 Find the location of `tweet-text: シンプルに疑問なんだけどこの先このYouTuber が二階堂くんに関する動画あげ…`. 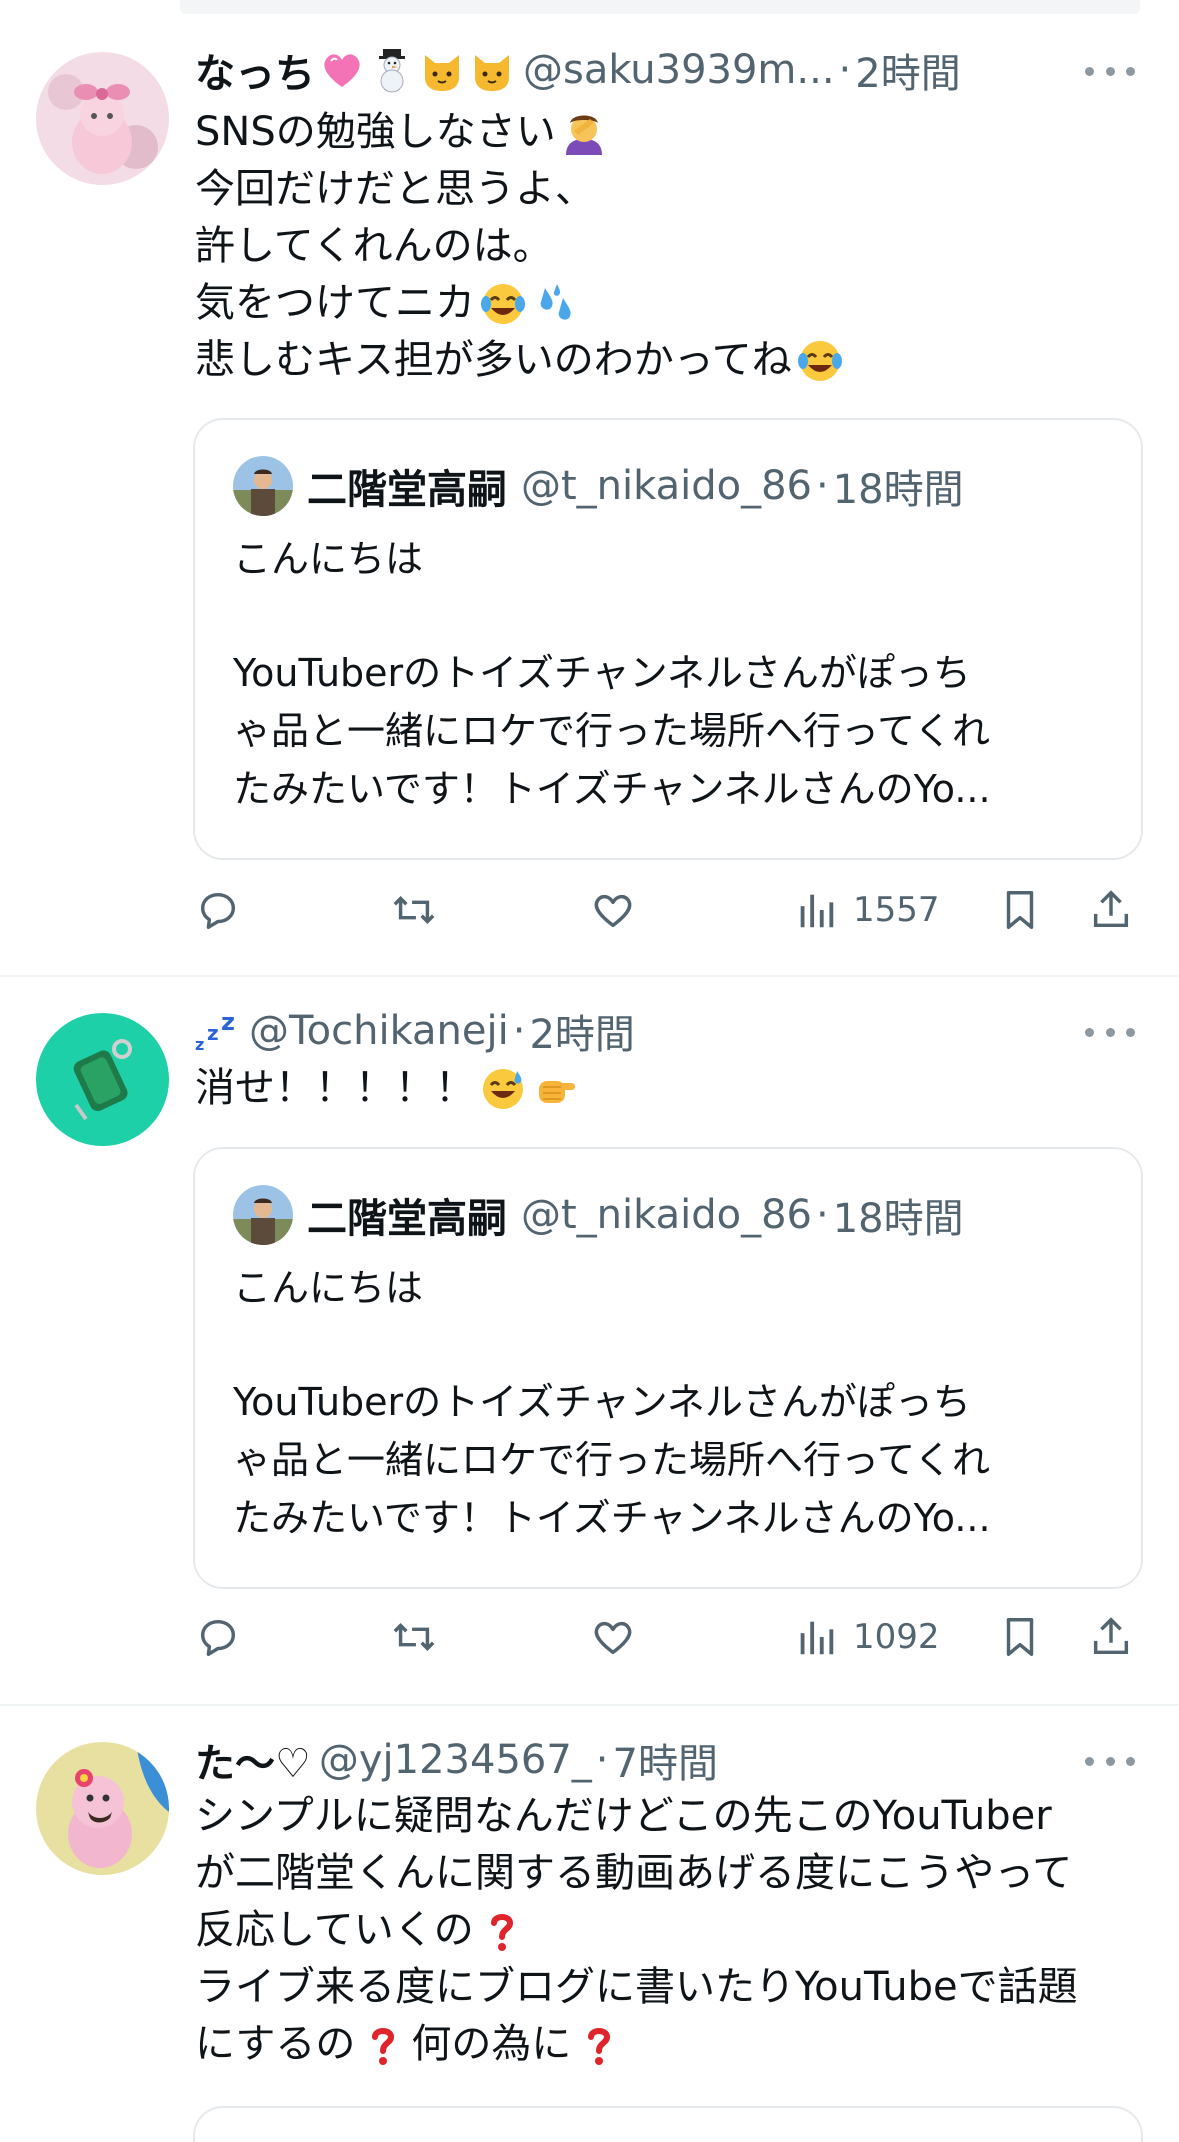

tweet-text: シンプルに疑問なんだけどこの先このYouTuber が二階堂くんに関する動画あげ… is located at coordinates (670, 1930).